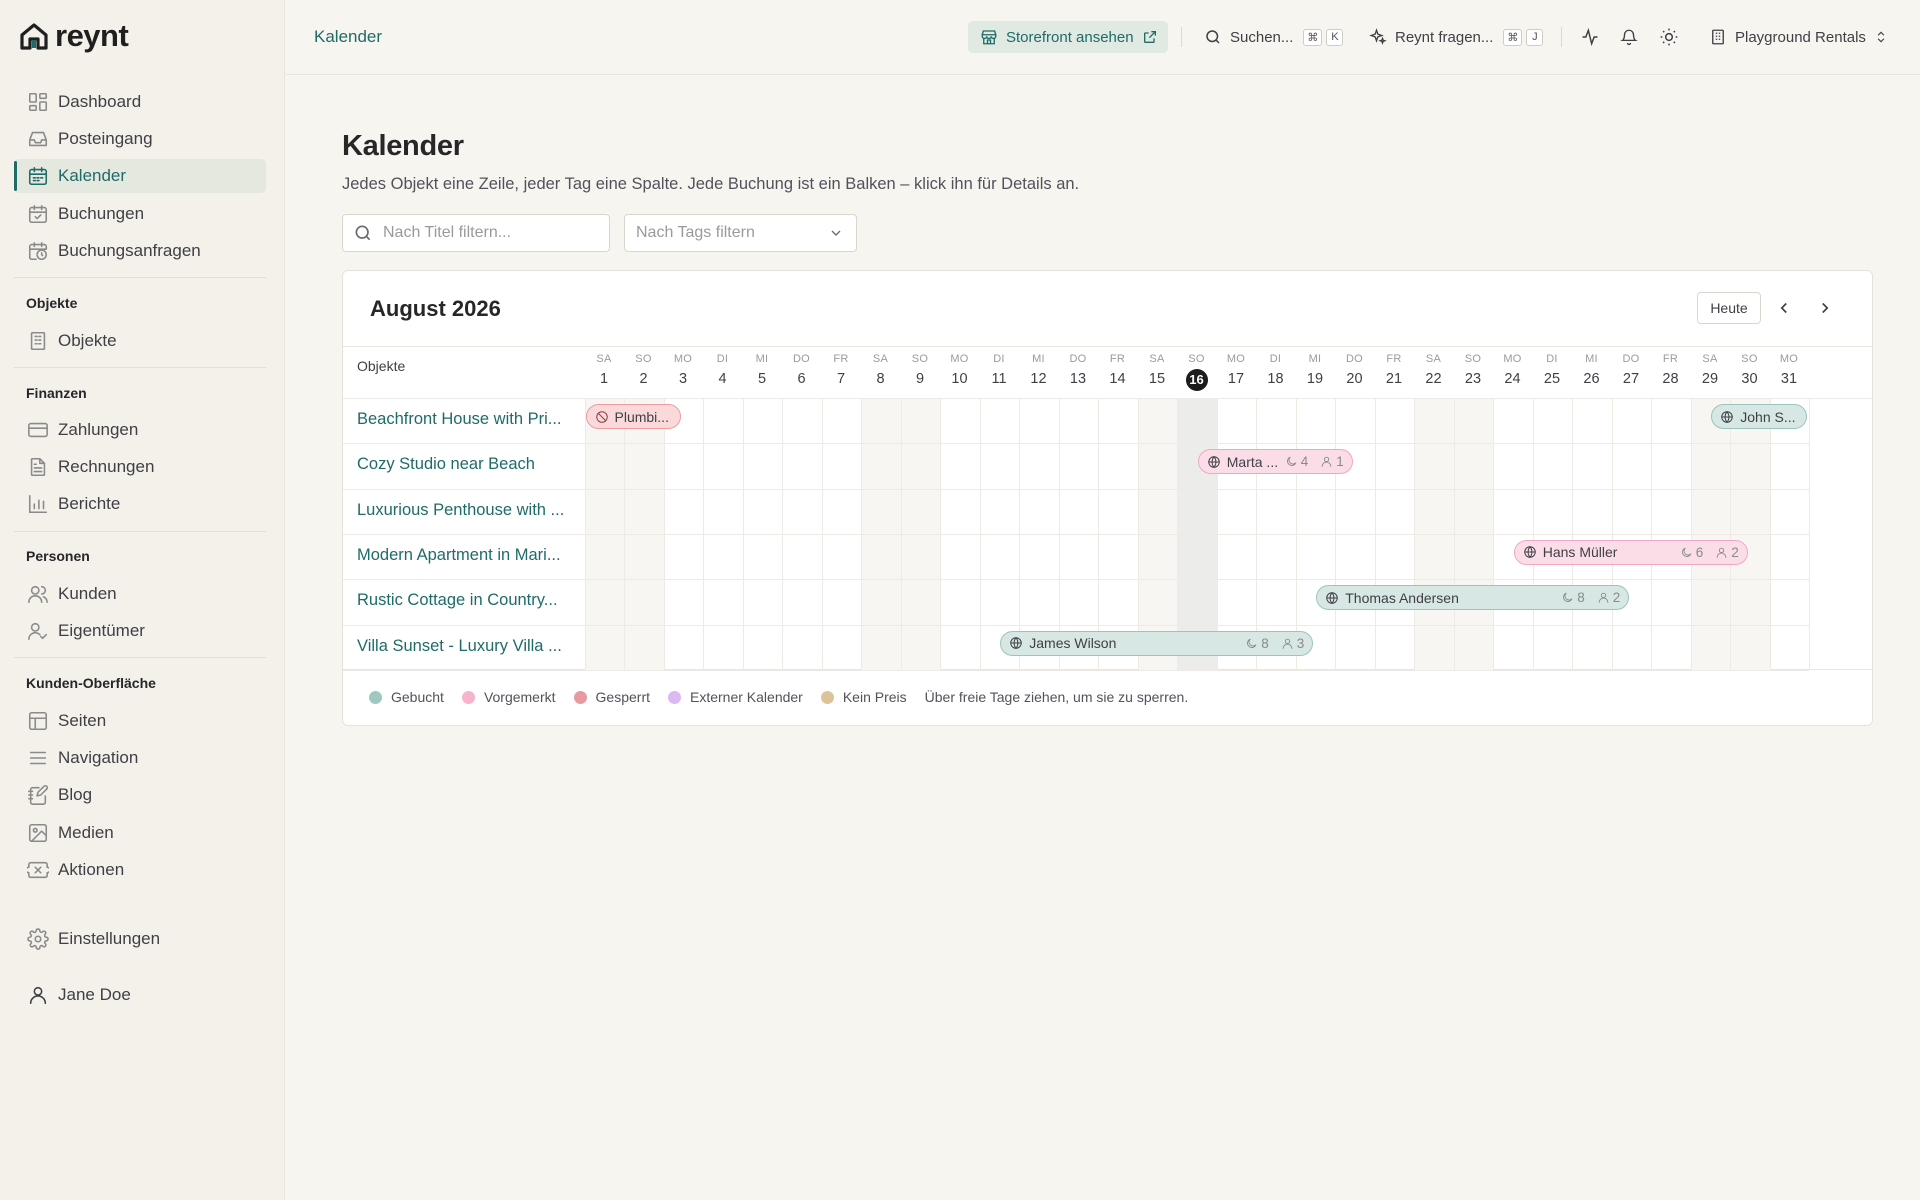 The image size is (1920, 1200). What do you see at coordinates (1078, 379) in the screenshot?
I see `day-number: 13` at bounding box center [1078, 379].